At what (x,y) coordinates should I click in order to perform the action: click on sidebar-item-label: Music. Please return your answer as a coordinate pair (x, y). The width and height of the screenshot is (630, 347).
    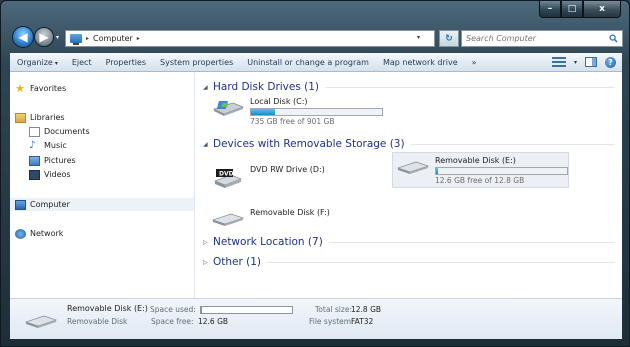
    Looking at the image, I should click on (55, 145).